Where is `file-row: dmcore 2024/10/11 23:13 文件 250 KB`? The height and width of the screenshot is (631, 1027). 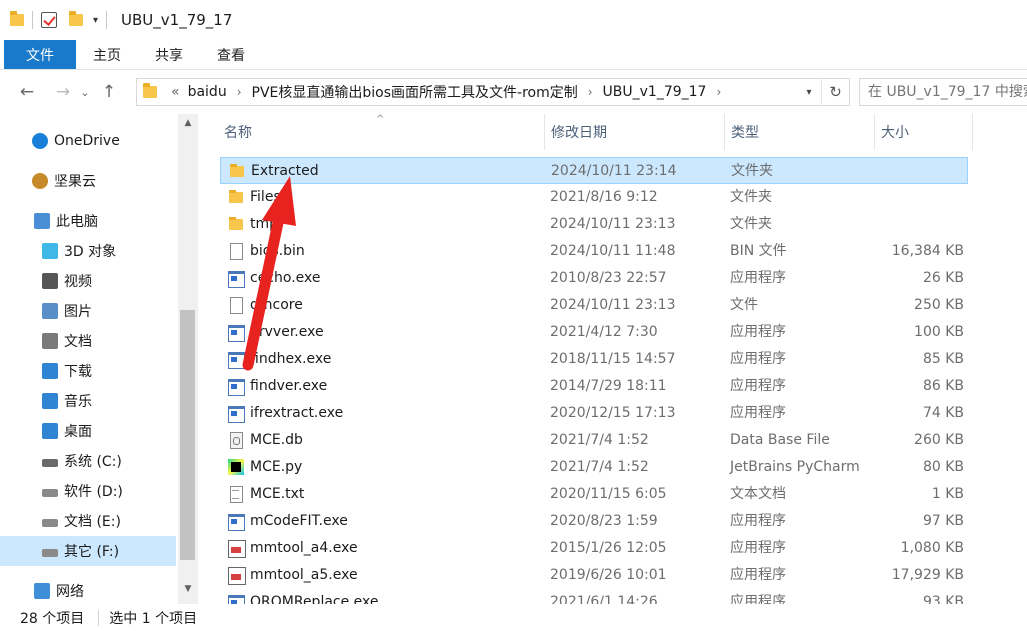
file-row: dmcore 2024/10/11 23:13 文件 250 KB is located at coordinates (594, 305).